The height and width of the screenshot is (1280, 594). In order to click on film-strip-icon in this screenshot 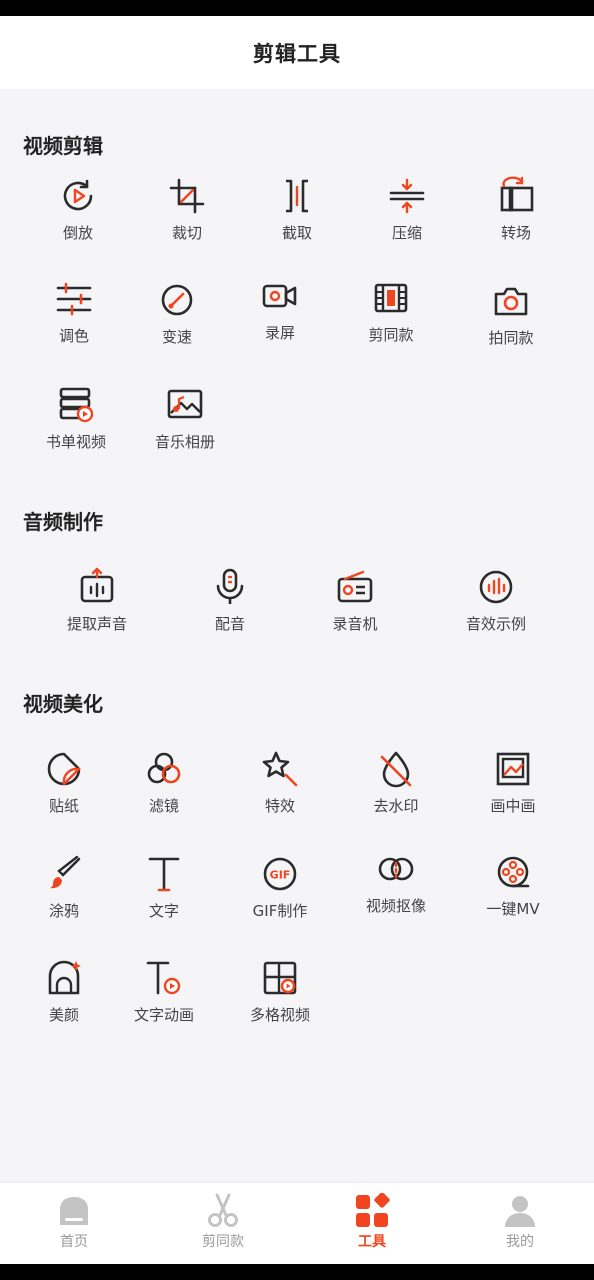, I will do `click(391, 298)`.